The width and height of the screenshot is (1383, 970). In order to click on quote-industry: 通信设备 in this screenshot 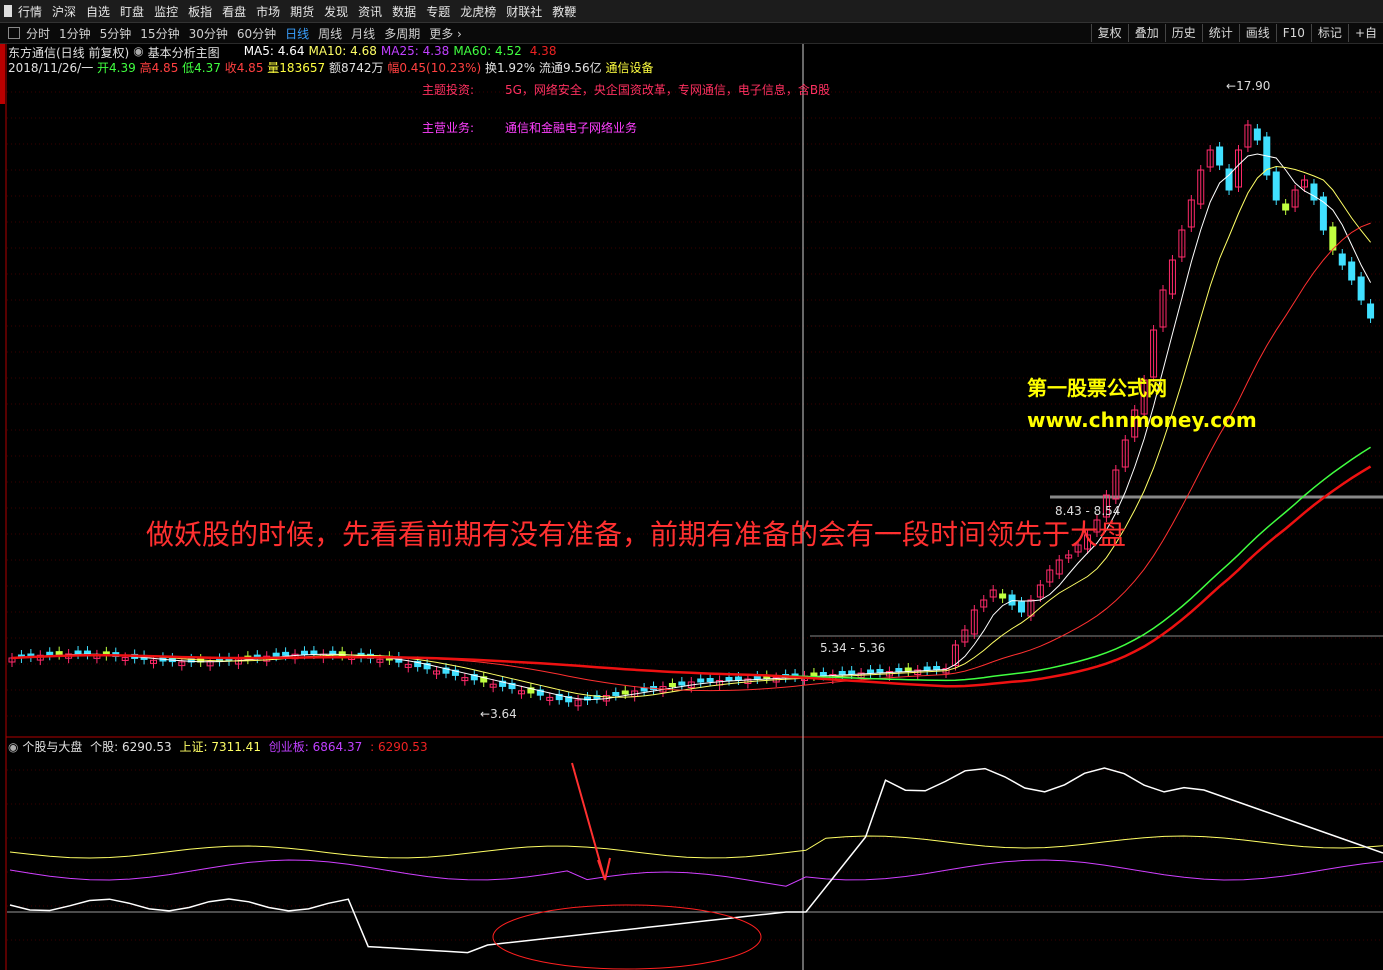, I will do `click(630, 68)`.